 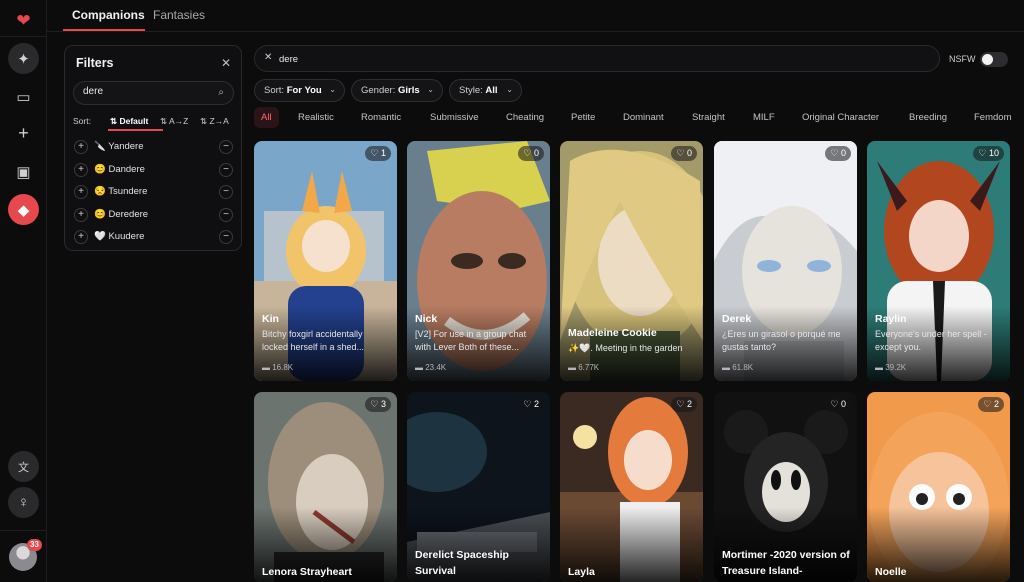 What do you see at coordinates (938, 487) in the screenshot?
I see `character-card: ♡ 2 Noelle` at bounding box center [938, 487].